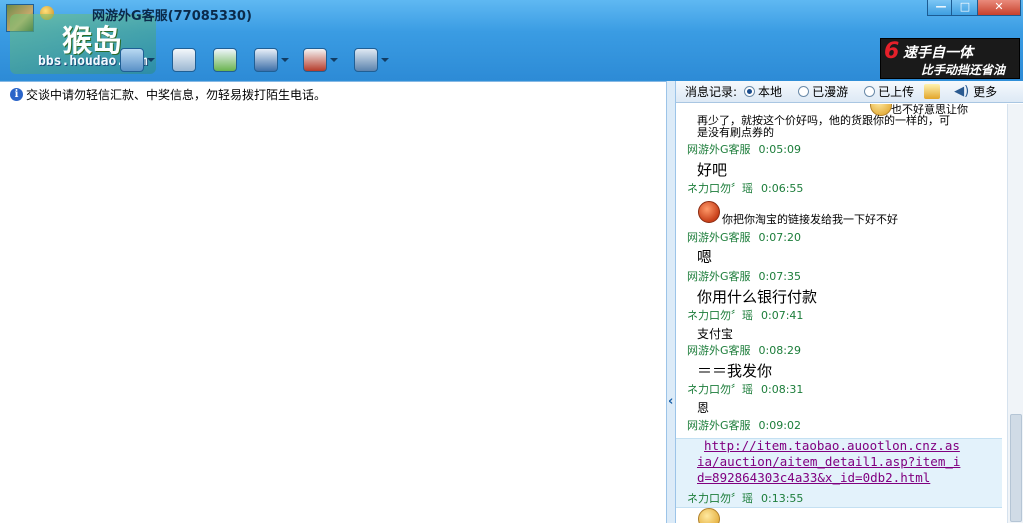 The height and width of the screenshot is (523, 1023). I want to click on message-text: 支付宝, so click(715, 334).